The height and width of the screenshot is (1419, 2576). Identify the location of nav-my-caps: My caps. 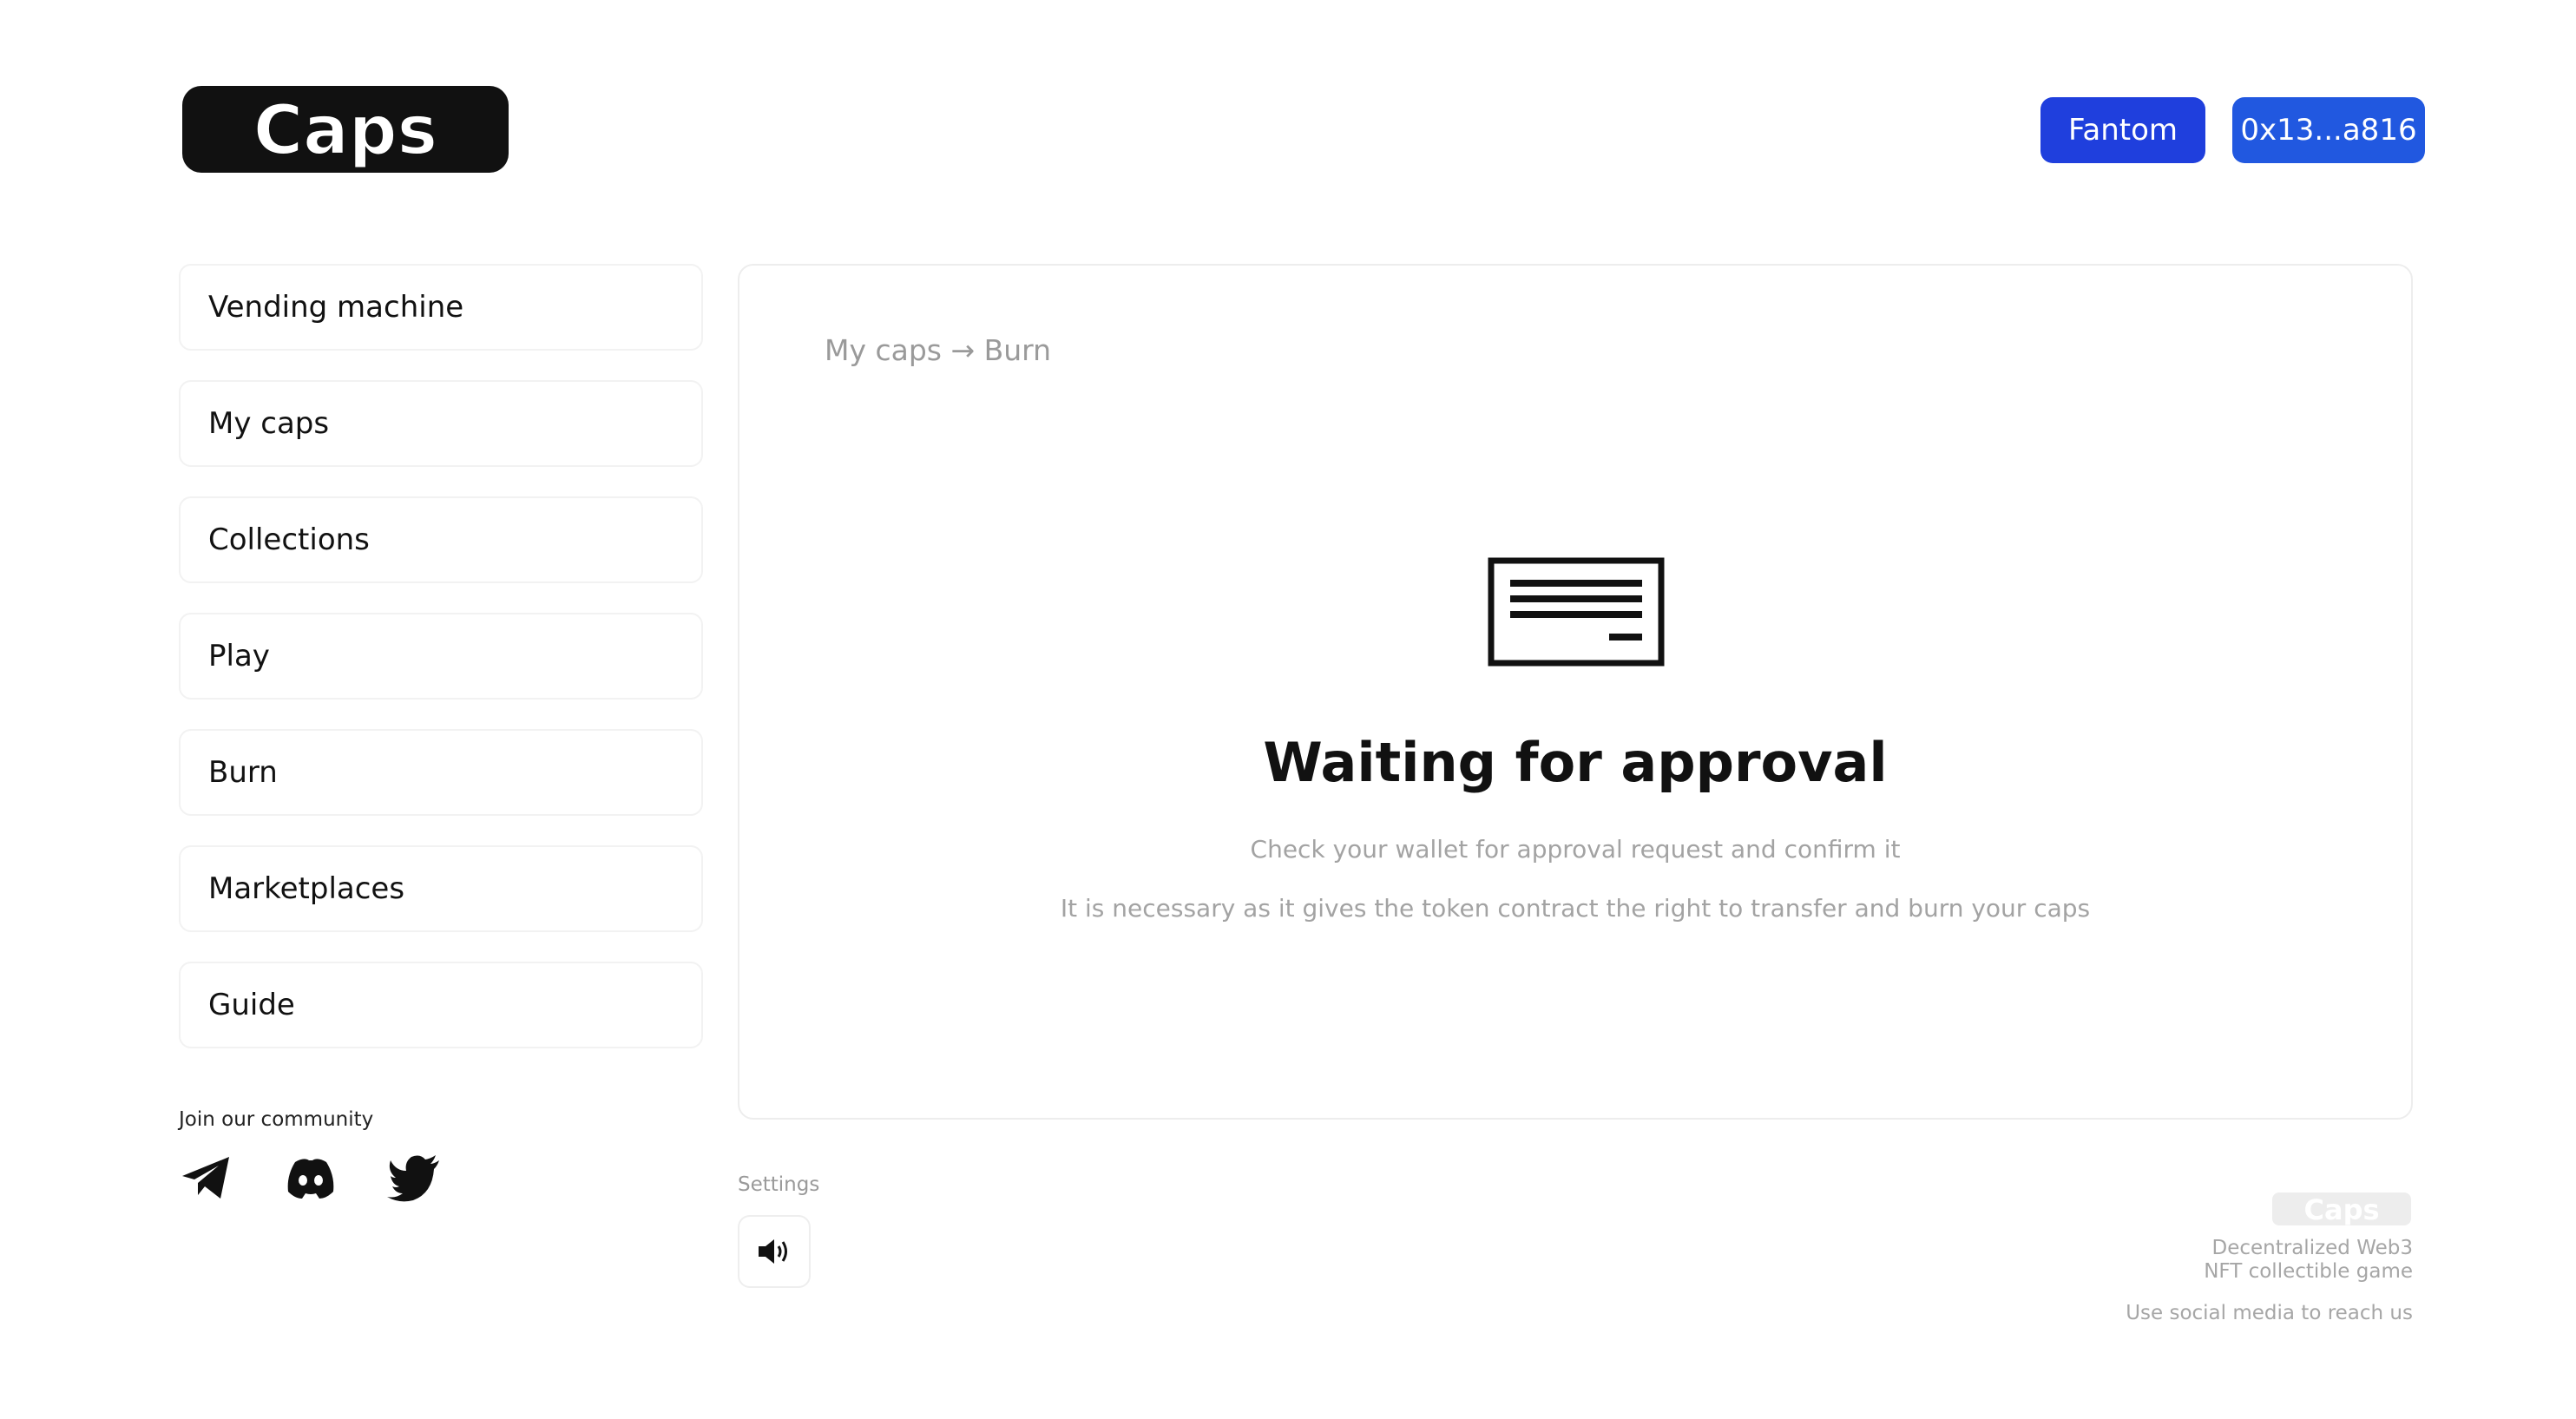
(441, 423).